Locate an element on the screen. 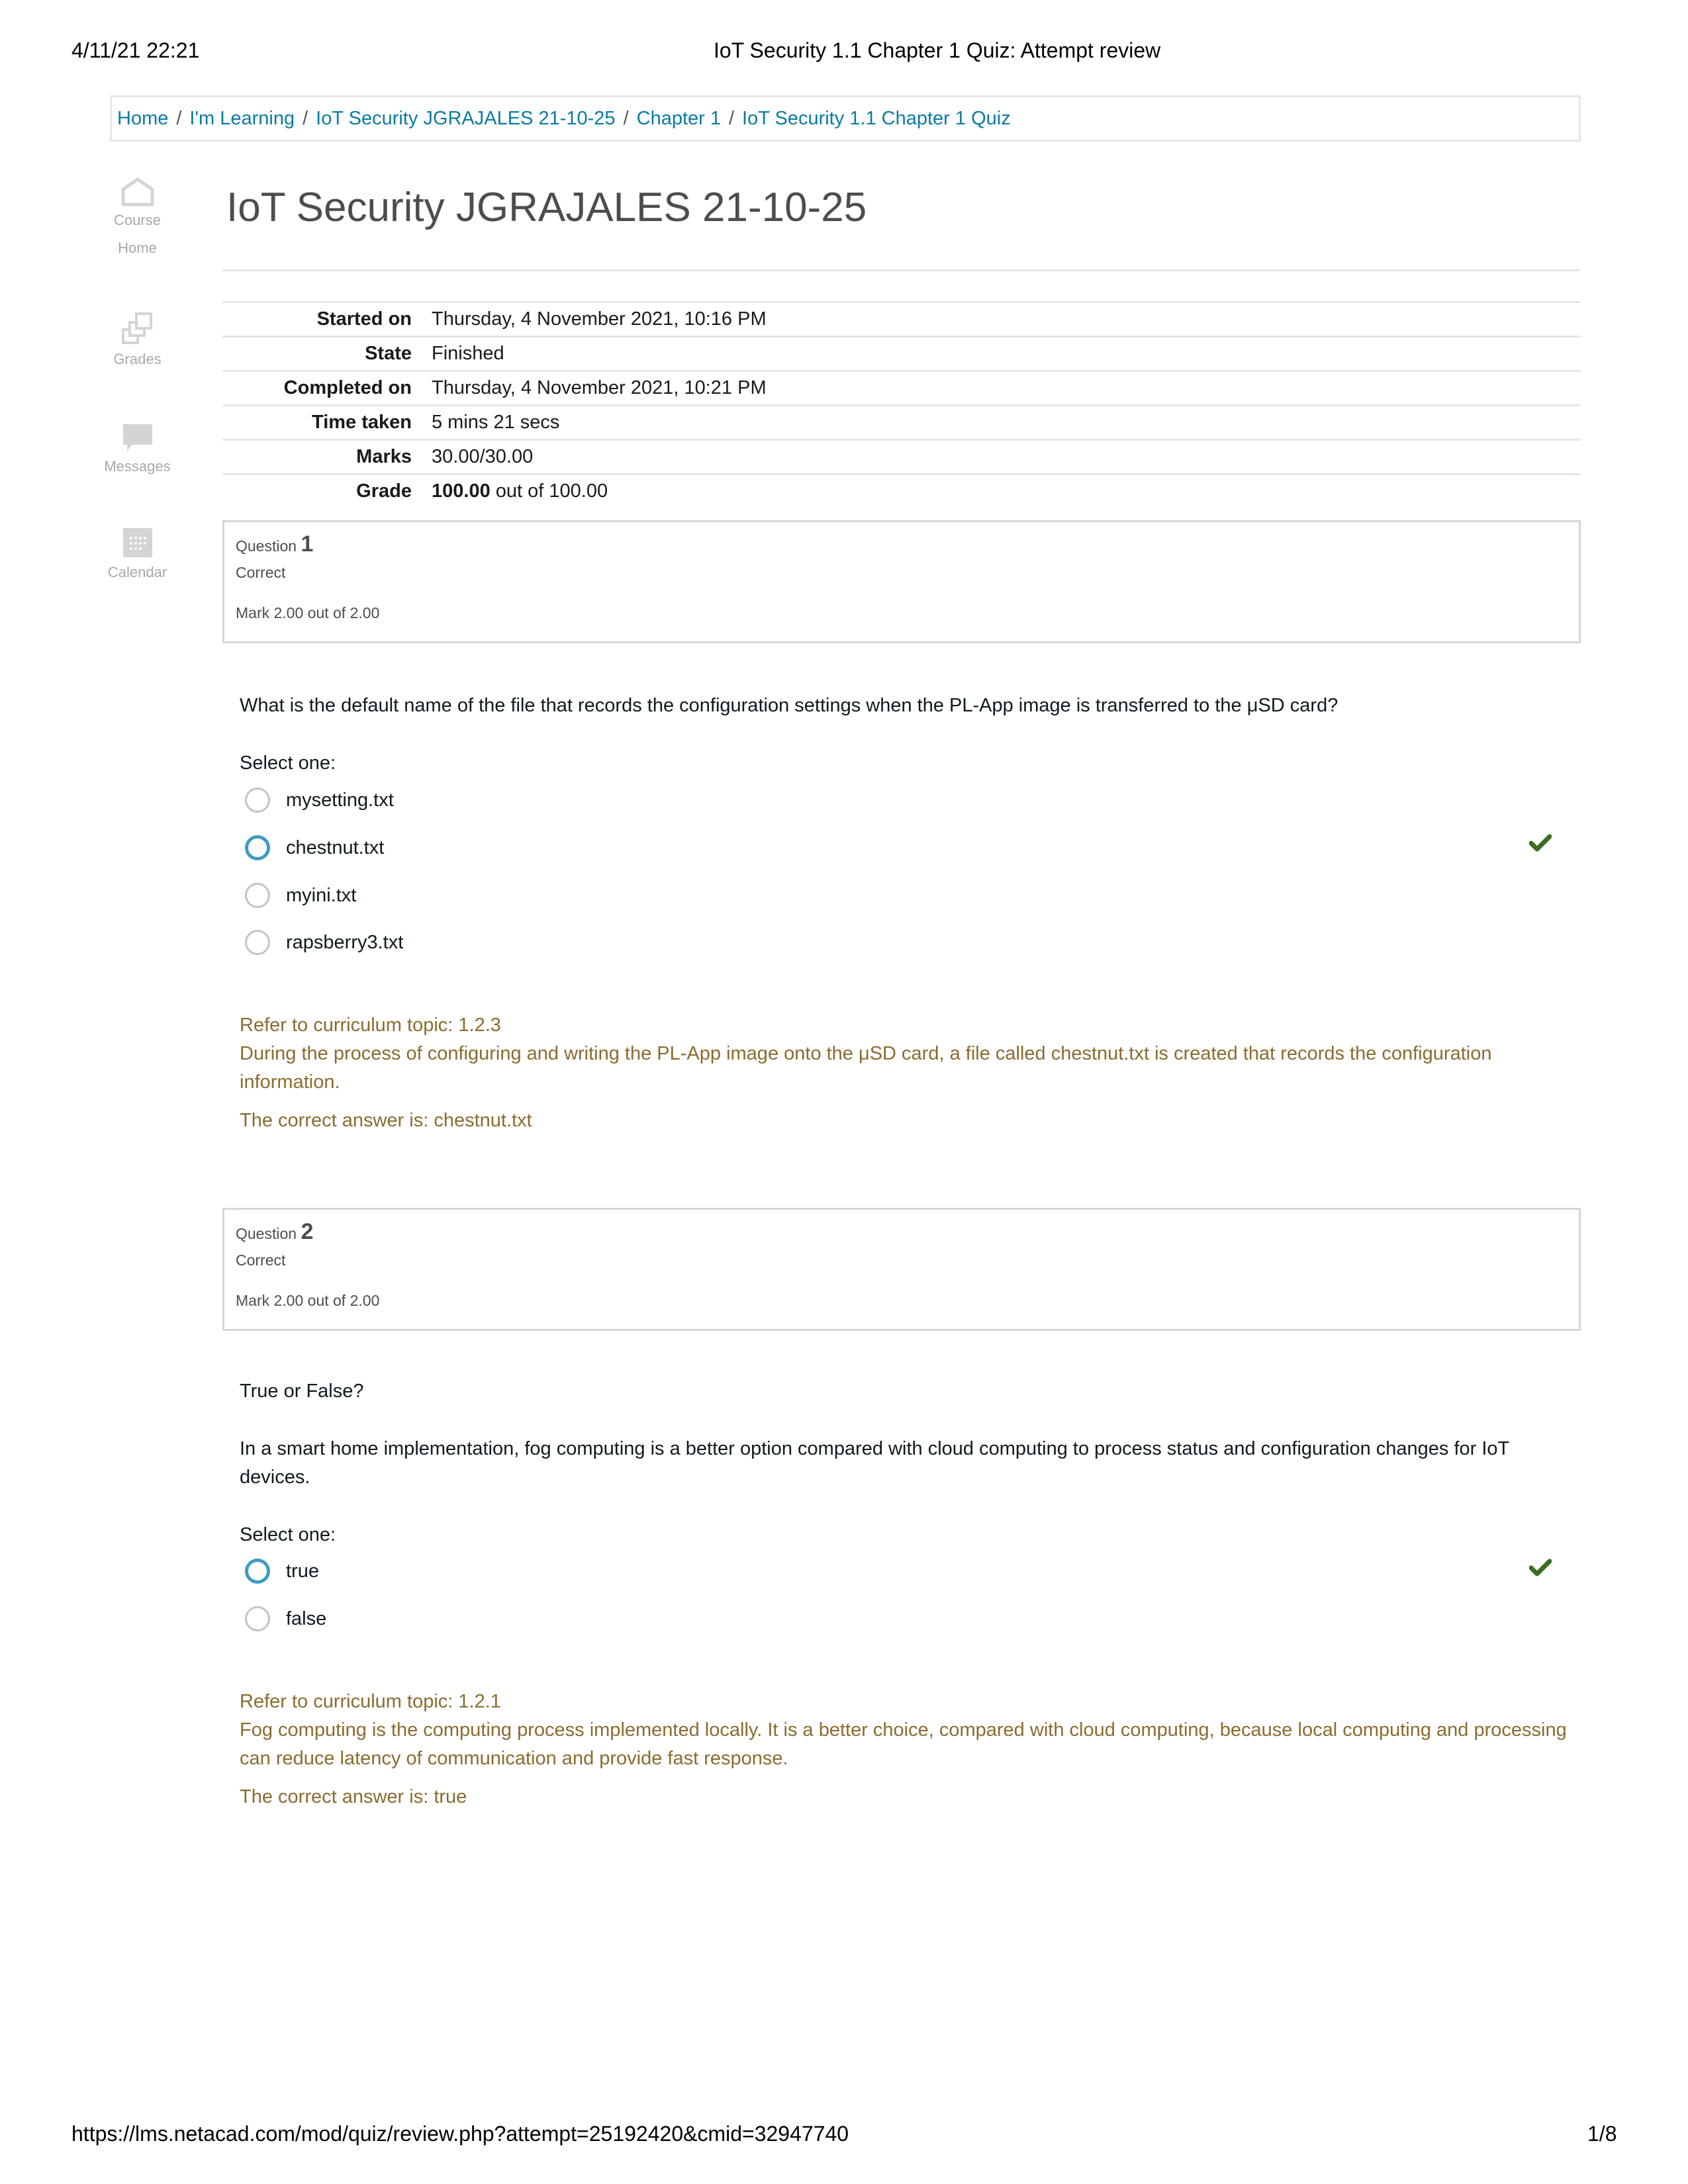 Image resolution: width=1688 pixels, height=2184 pixels. sidenav-label: Calendar is located at coordinates (137, 572).